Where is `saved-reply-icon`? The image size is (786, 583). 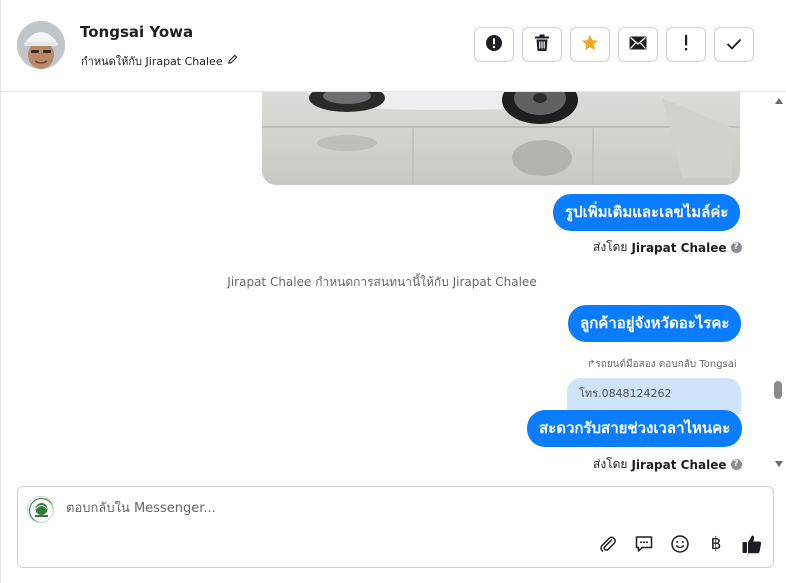 saved-reply-icon is located at coordinates (644, 544).